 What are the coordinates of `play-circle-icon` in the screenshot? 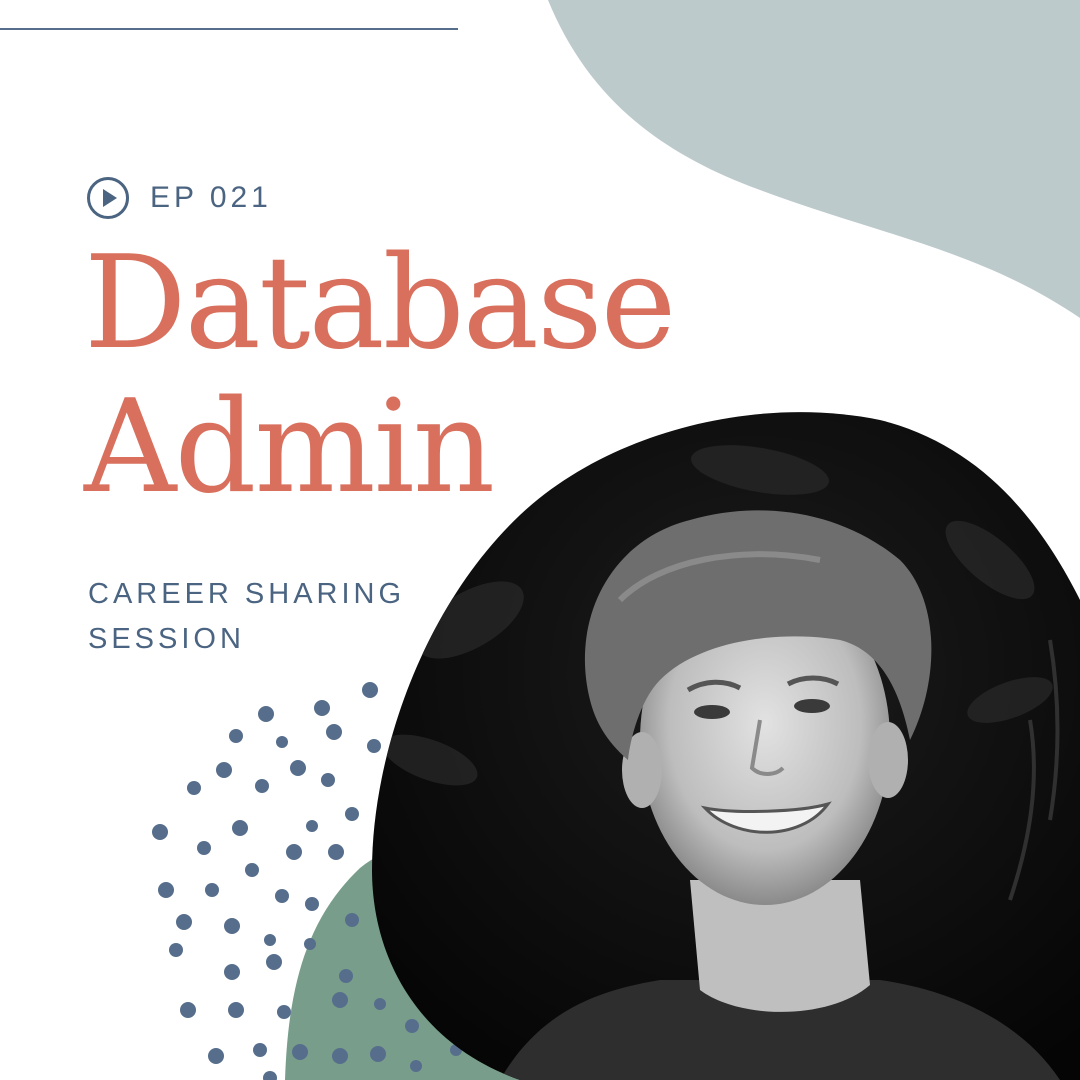 It's located at (108, 198).